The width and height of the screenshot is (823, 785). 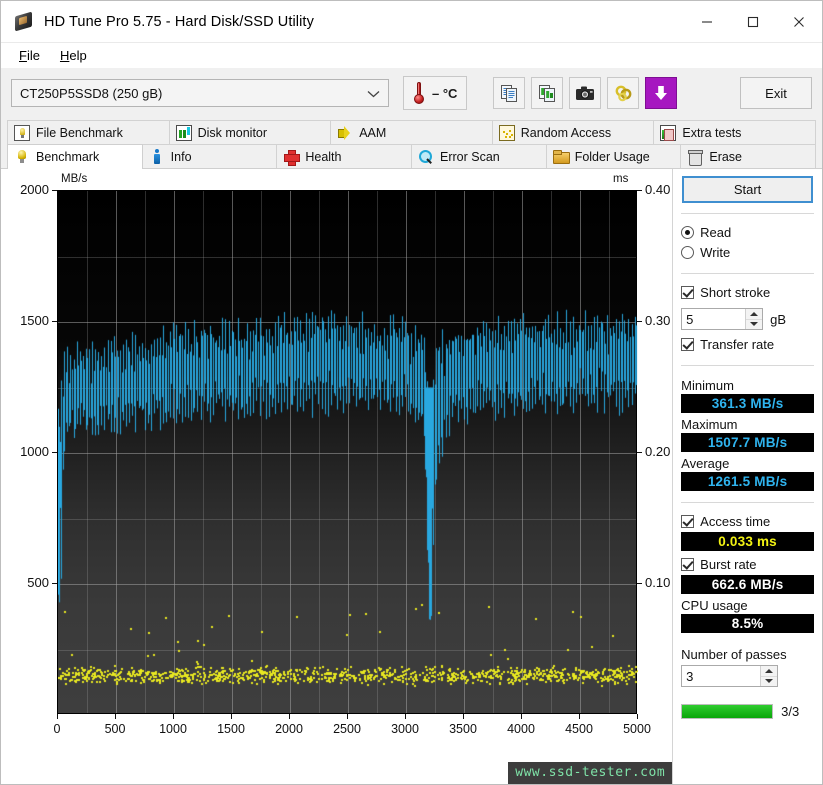 What do you see at coordinates (412, 132) in the screenshot?
I see `tab-aam: AAM` at bounding box center [412, 132].